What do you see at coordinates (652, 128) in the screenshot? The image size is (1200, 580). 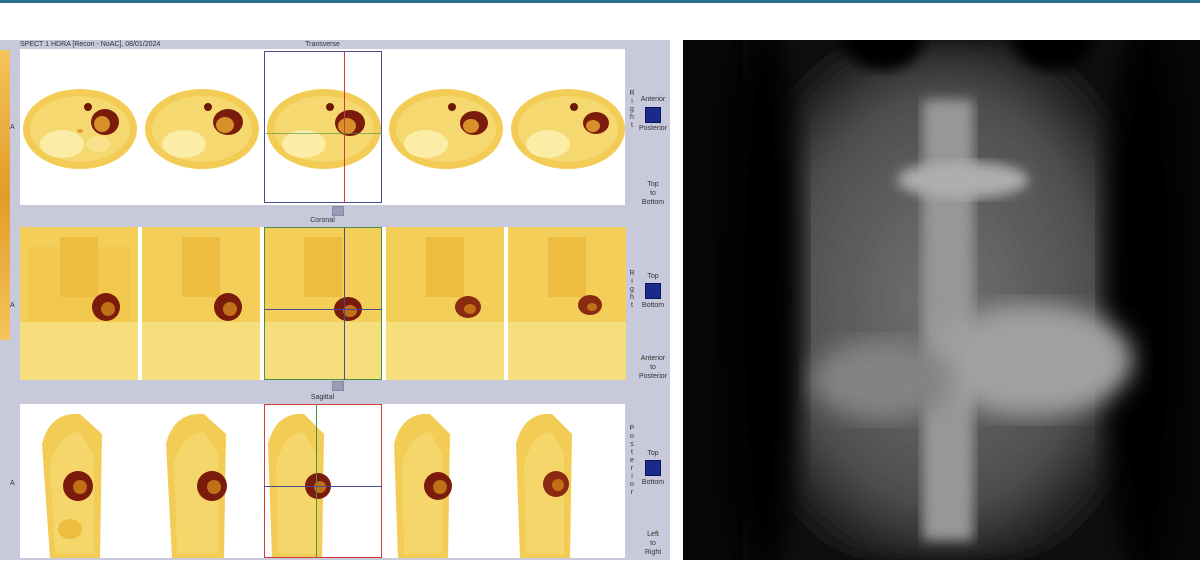 I see `orient-bottom-label: Posterior` at bounding box center [652, 128].